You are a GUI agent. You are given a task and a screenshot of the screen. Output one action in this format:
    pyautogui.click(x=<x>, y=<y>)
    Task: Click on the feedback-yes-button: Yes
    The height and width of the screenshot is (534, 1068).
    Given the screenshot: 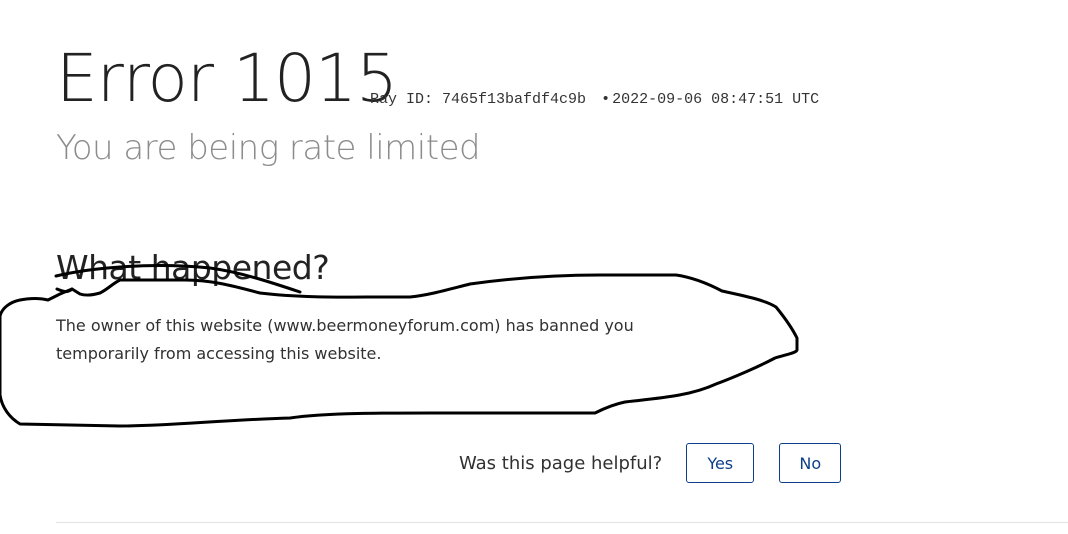 What is the action you would take?
    pyautogui.click(x=720, y=463)
    